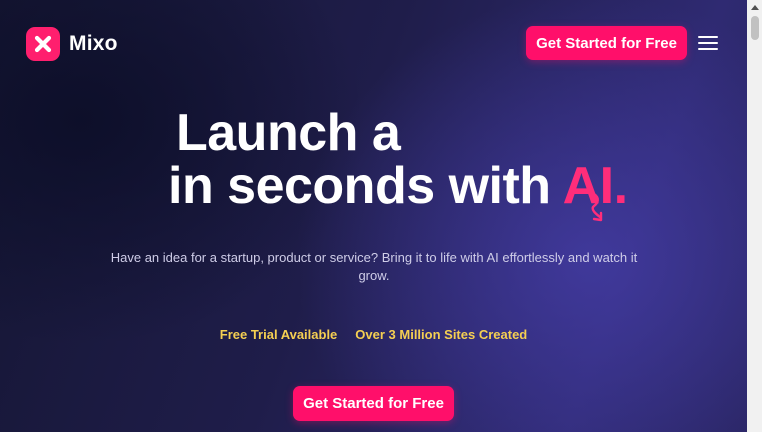 This screenshot has width=762, height=432. Describe the element at coordinates (278, 334) in the screenshot. I see `badge-free-trial: Free Trial Available` at that location.